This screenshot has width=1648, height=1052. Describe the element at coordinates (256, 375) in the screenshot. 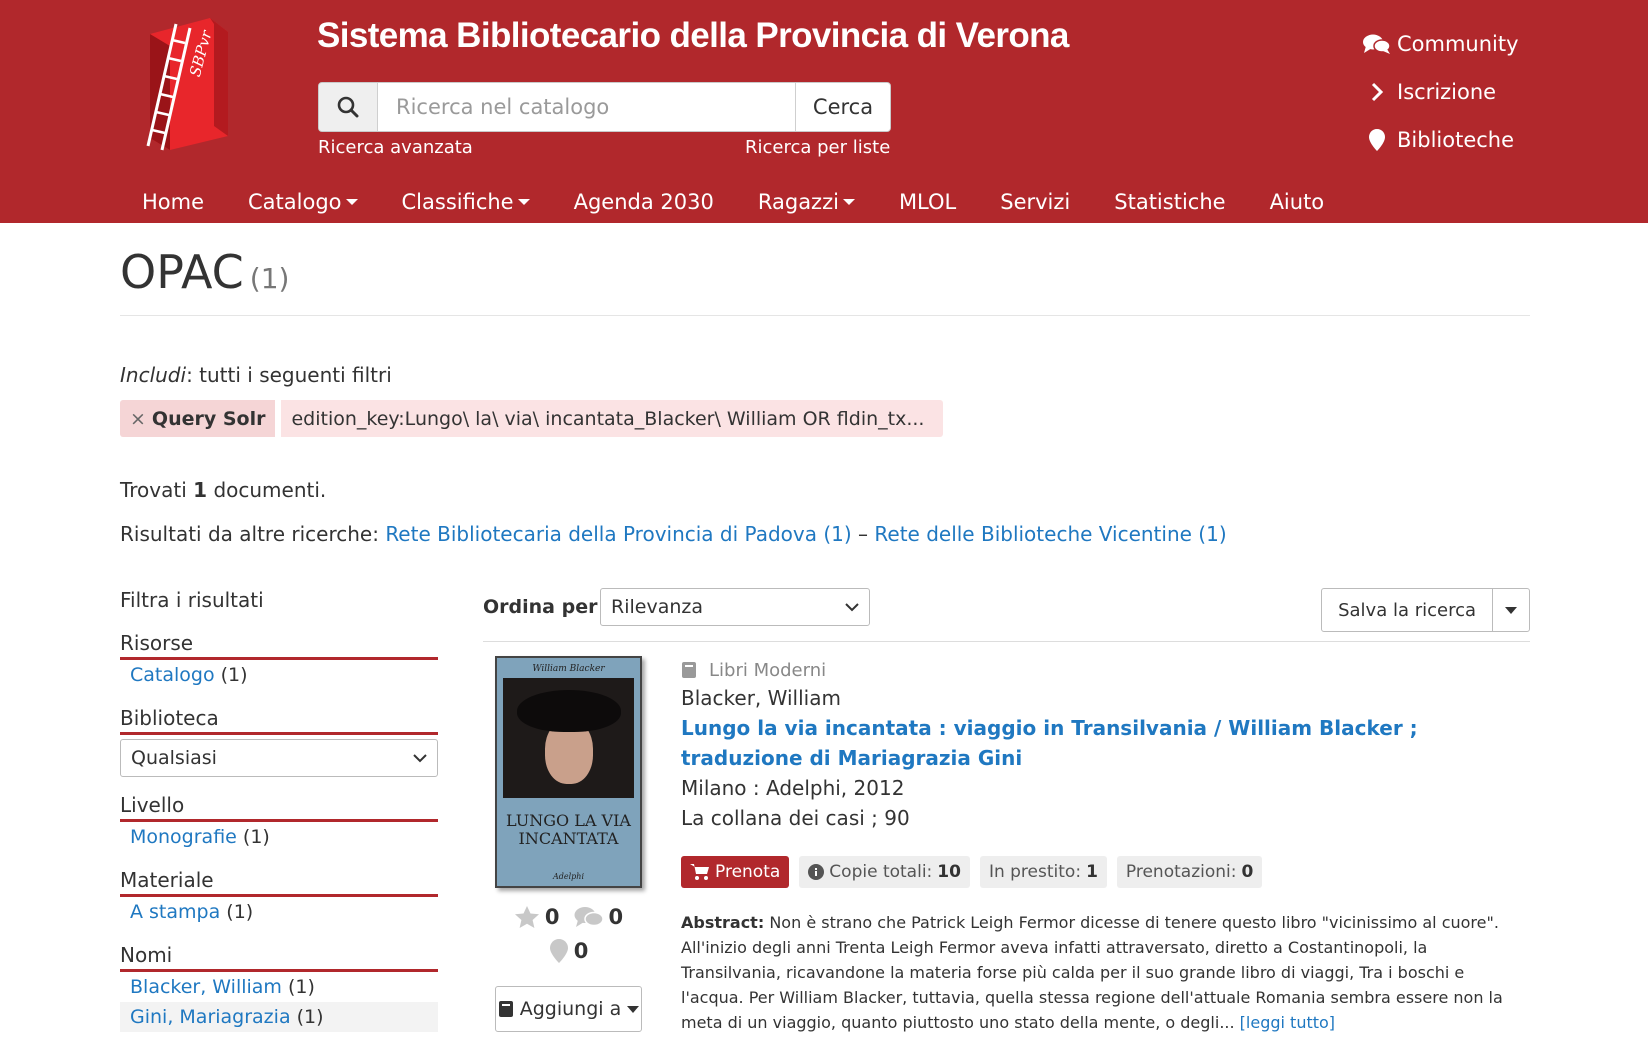

I see `active-filters-label: Includi: tutti i seguenti filtri` at that location.